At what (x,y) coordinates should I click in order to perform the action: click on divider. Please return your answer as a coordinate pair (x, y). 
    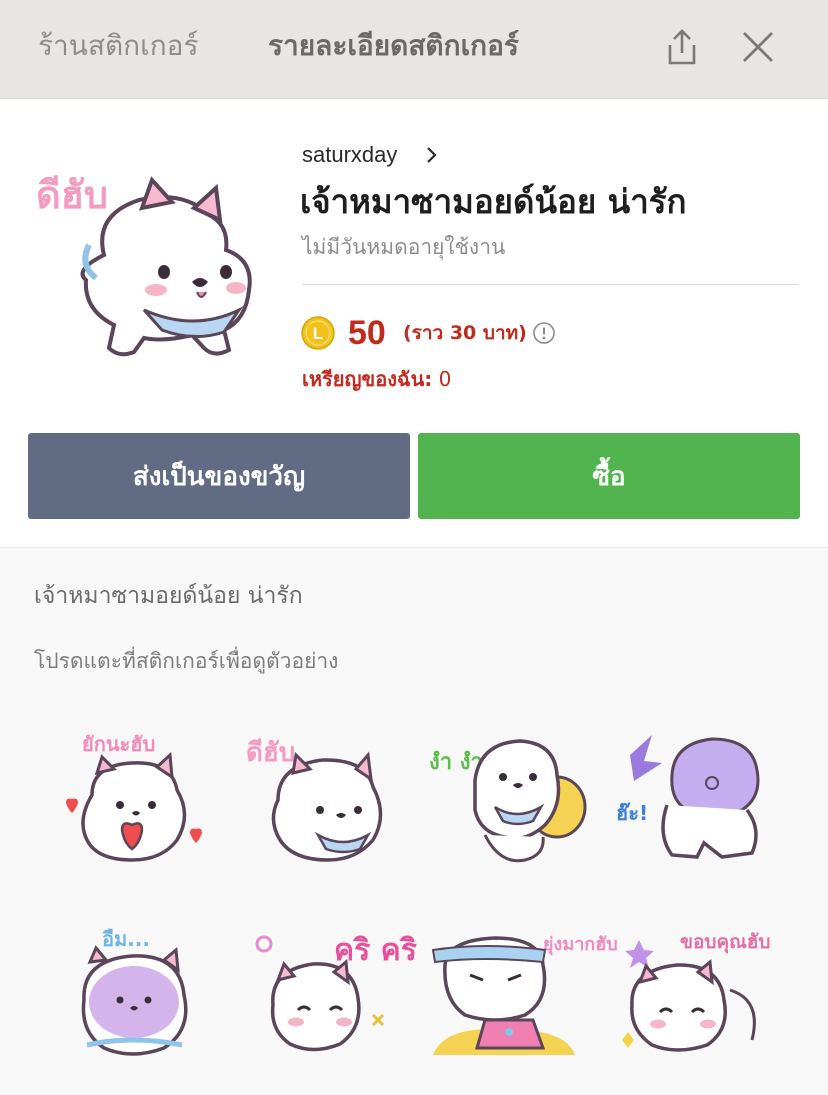
    Looking at the image, I should click on (550, 284).